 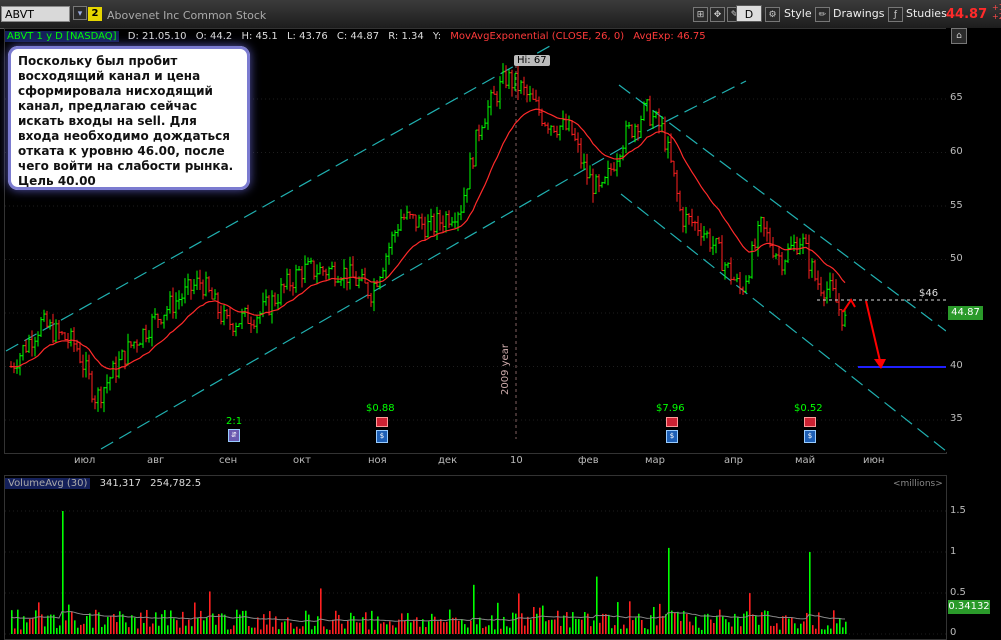 What do you see at coordinates (956, 97) in the screenshot?
I see `y-tick: 65` at bounding box center [956, 97].